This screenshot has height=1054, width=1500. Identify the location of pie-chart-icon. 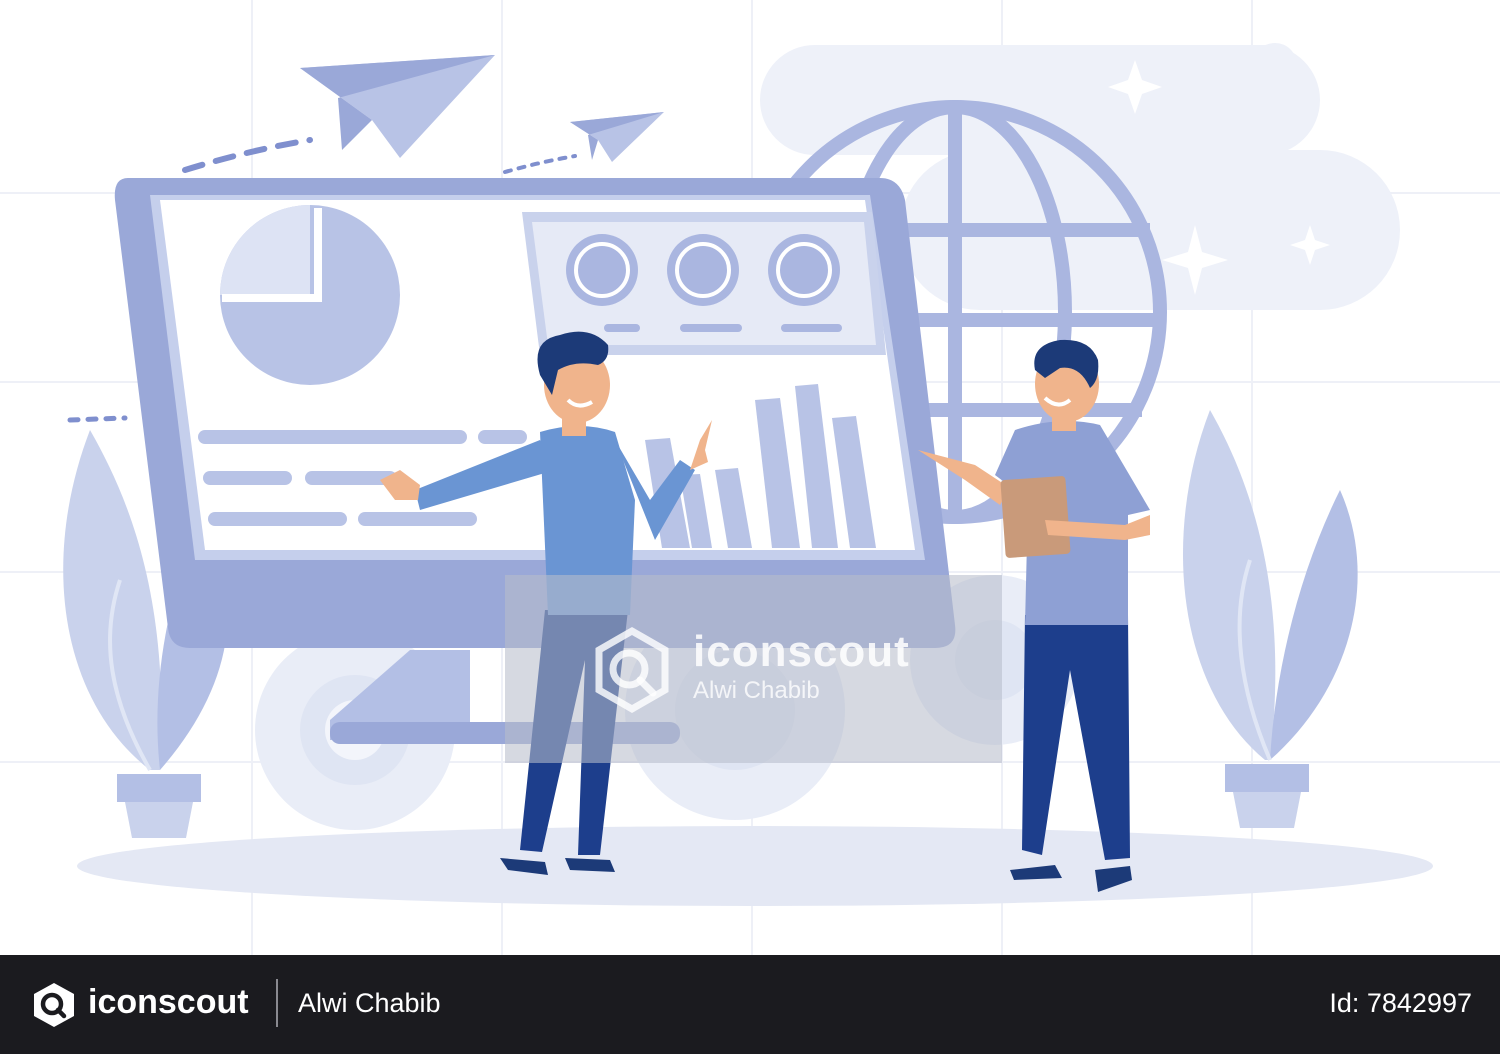
(310, 295).